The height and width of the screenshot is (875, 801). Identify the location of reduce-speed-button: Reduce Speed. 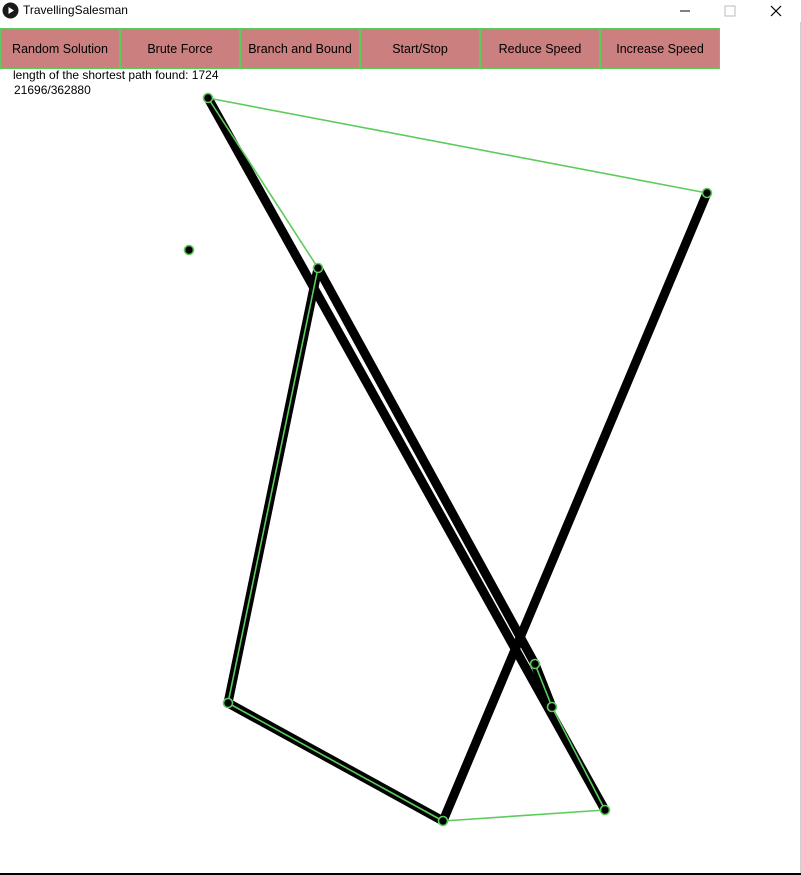
(540, 48).